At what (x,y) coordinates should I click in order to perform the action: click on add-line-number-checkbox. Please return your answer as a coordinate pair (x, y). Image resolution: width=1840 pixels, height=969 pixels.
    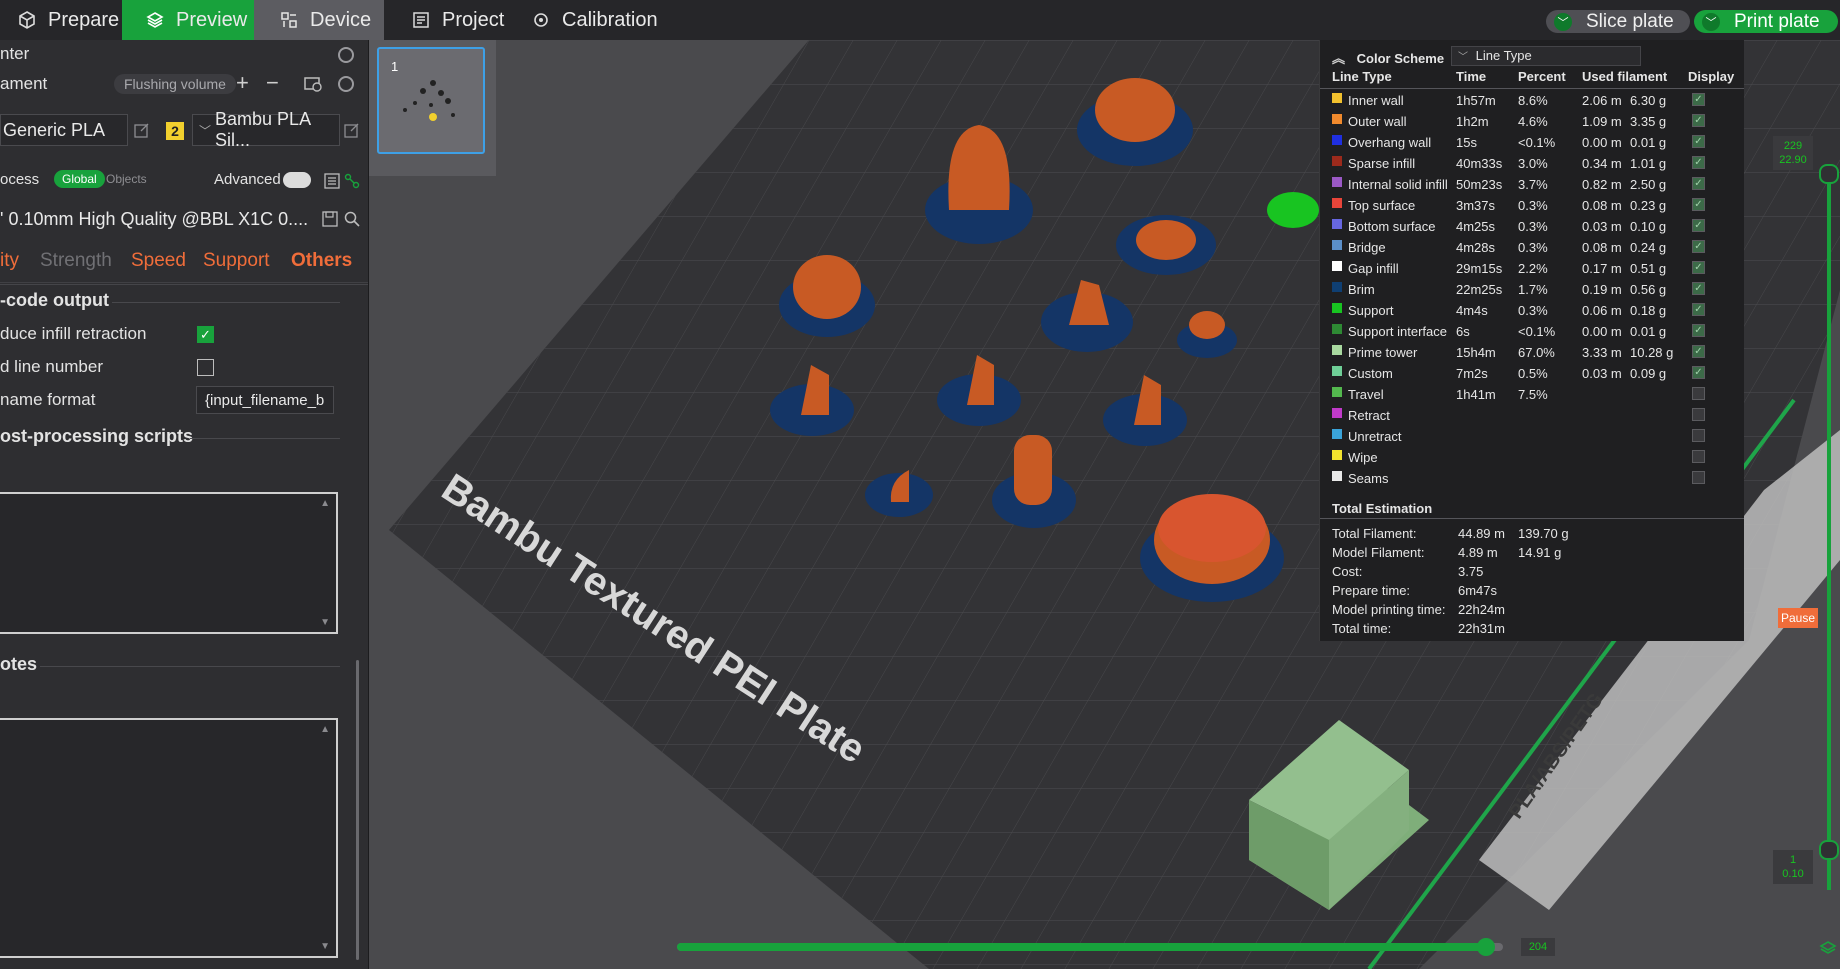
    Looking at the image, I should click on (205, 367).